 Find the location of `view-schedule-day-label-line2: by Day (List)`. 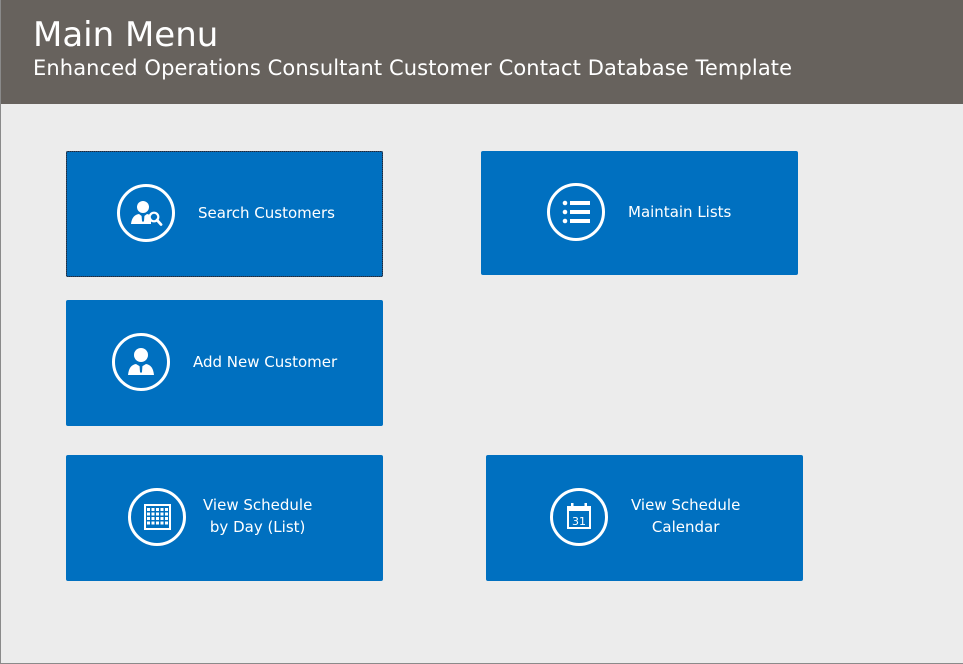

view-schedule-day-label-line2: by Day (List) is located at coordinates (257, 527).